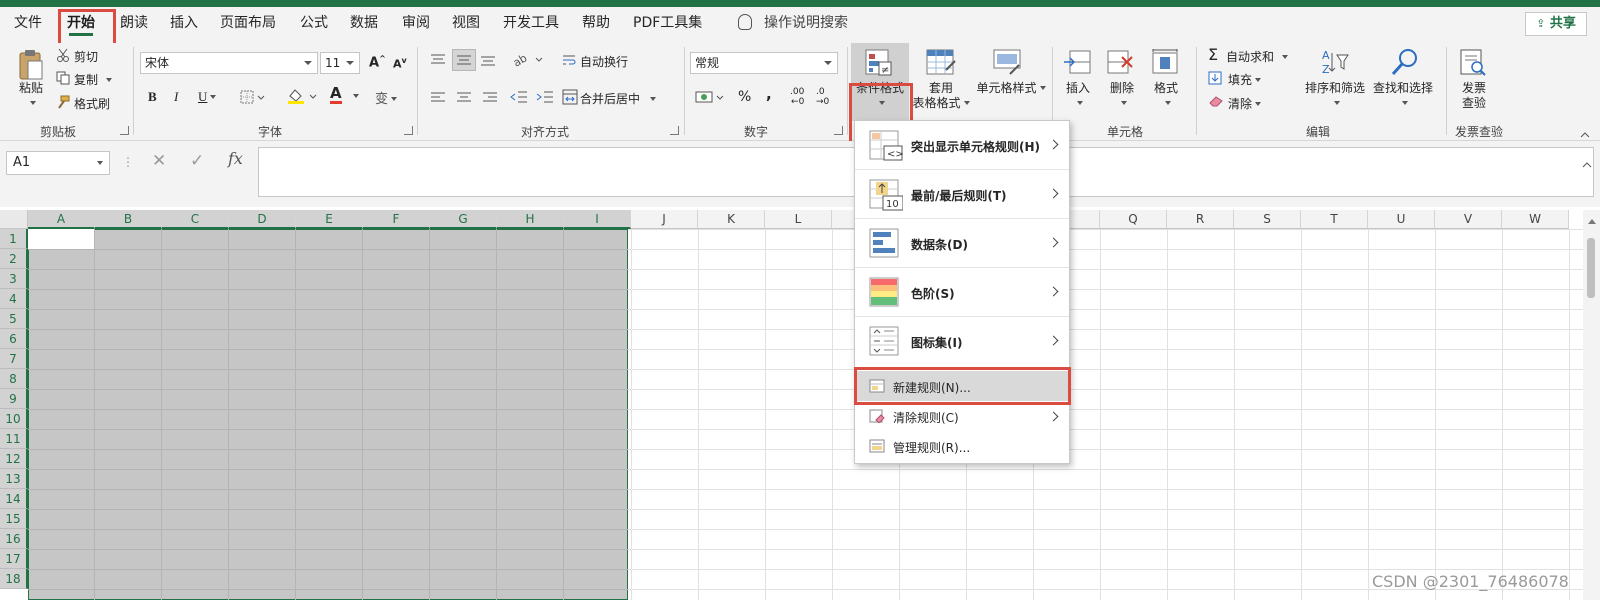 The width and height of the screenshot is (1600, 600). Describe the element at coordinates (14, 539) in the screenshot. I see `row-header-16: 16` at that location.